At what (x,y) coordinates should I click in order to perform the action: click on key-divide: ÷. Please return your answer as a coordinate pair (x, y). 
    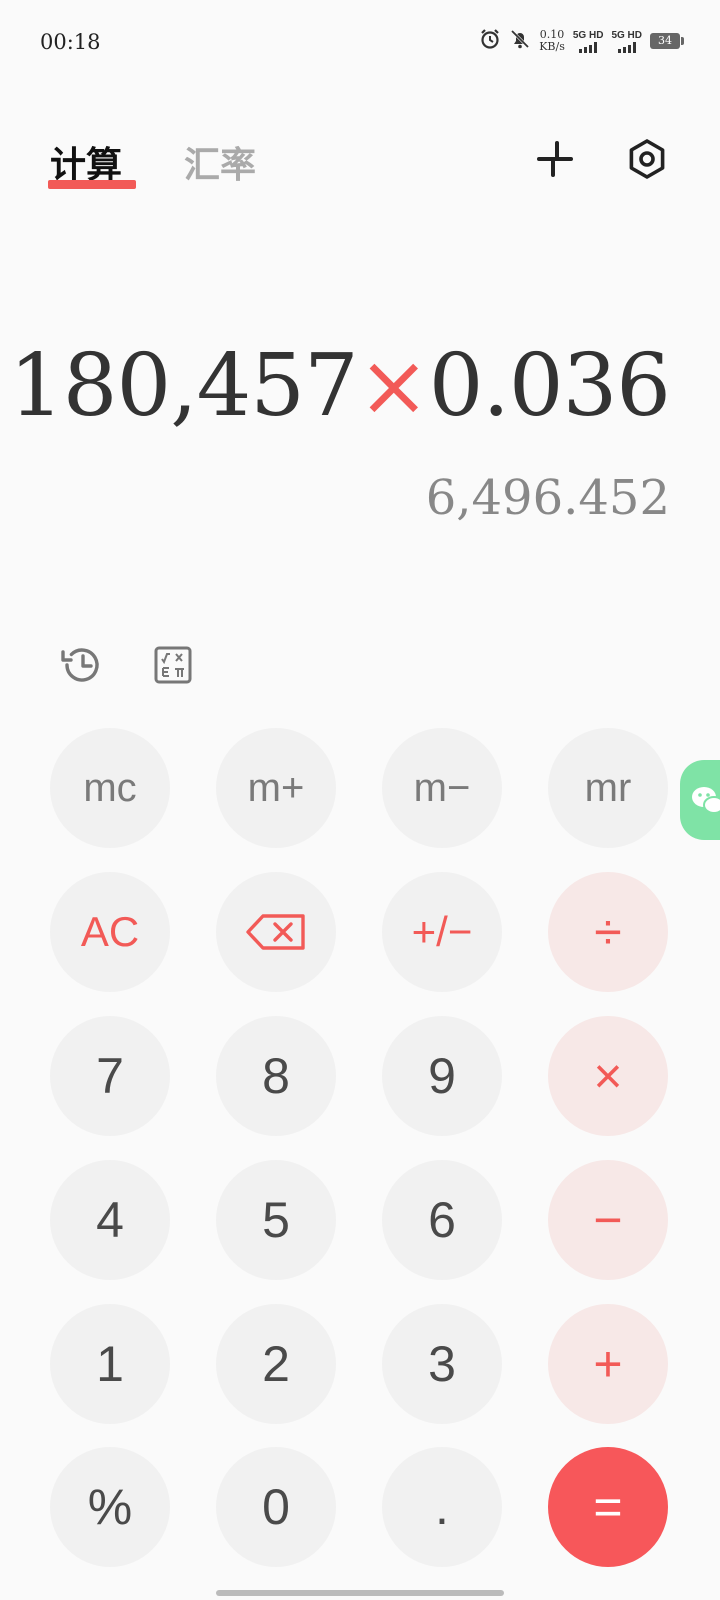
    Looking at the image, I should click on (608, 932).